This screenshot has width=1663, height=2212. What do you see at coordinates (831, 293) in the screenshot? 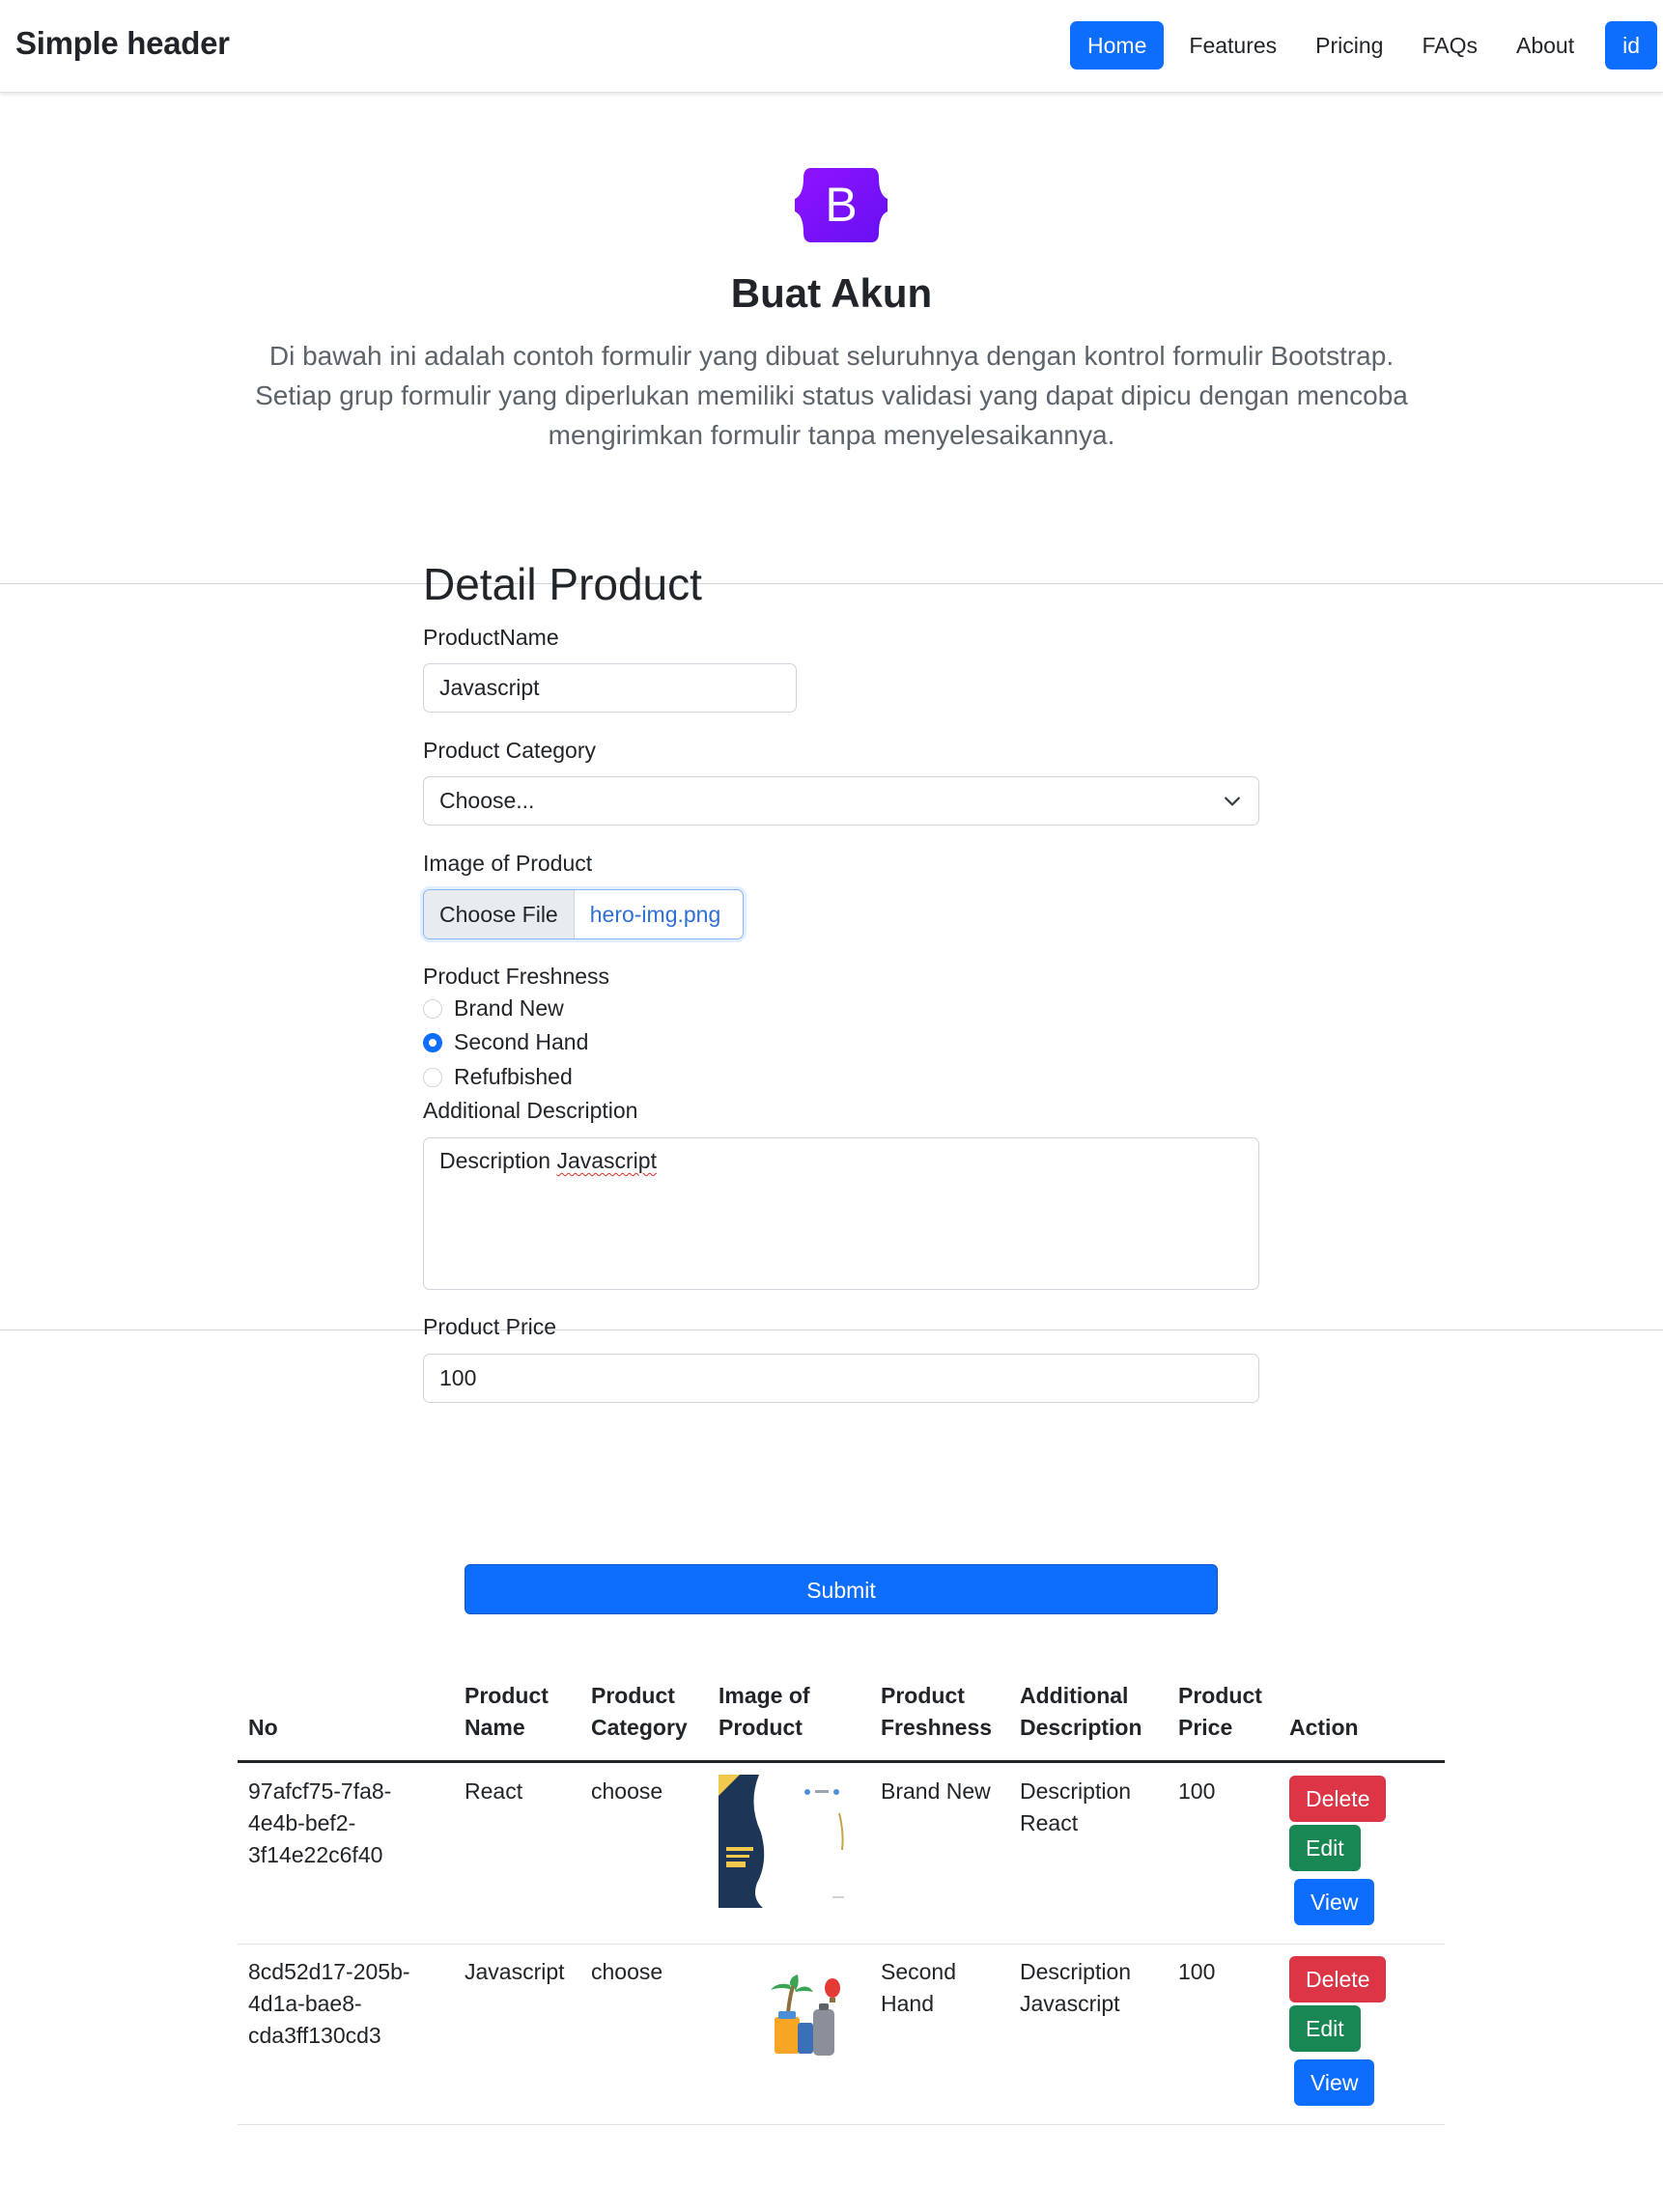
I see `hero-title: Buat Akun` at bounding box center [831, 293].